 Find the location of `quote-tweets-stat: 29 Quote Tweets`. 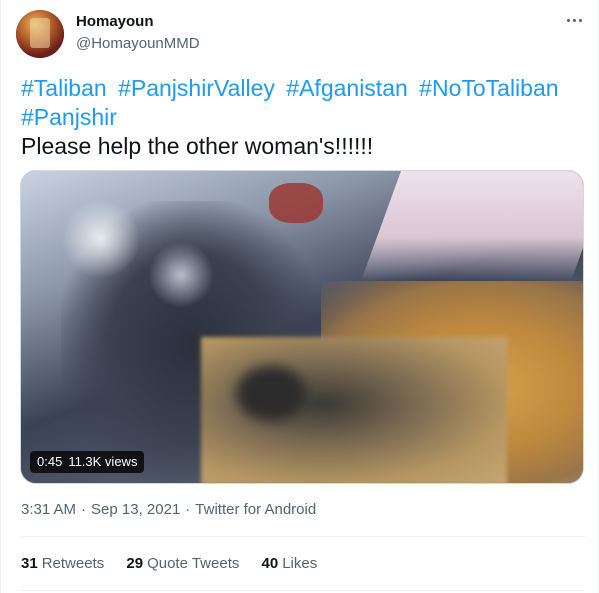

quote-tweets-stat: 29 Quote Tweets is located at coordinates (182, 563).